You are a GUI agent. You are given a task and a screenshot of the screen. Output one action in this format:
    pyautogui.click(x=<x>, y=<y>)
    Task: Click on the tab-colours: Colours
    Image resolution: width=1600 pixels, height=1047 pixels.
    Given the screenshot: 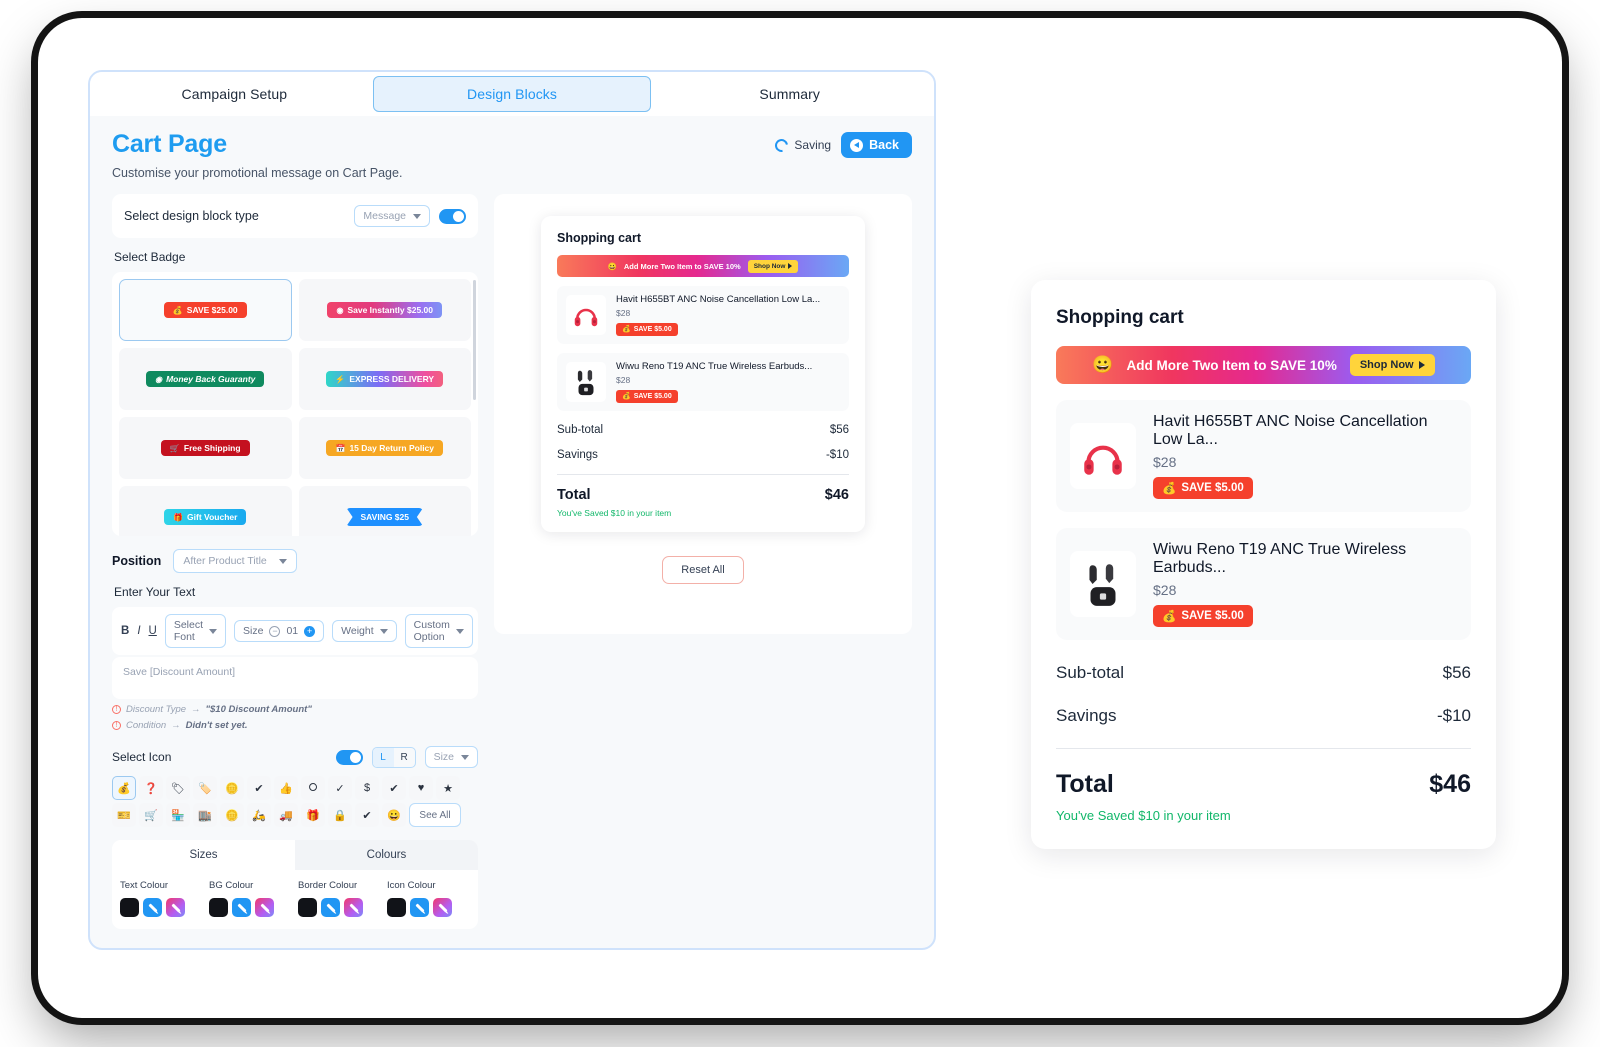 What is the action you would take?
    pyautogui.click(x=386, y=855)
    